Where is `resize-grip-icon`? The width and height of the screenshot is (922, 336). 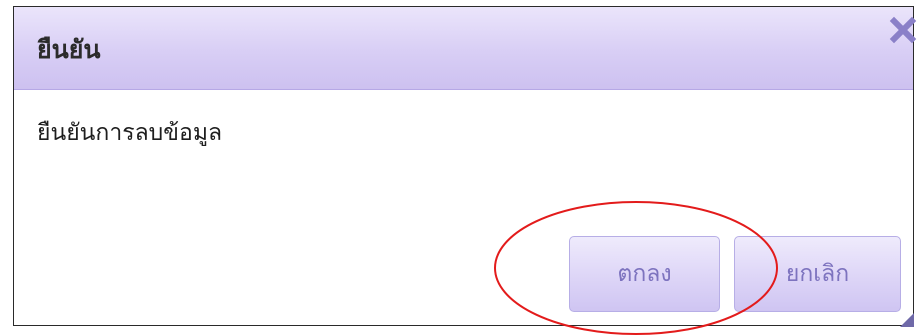 resize-grip-icon is located at coordinates (907, 319).